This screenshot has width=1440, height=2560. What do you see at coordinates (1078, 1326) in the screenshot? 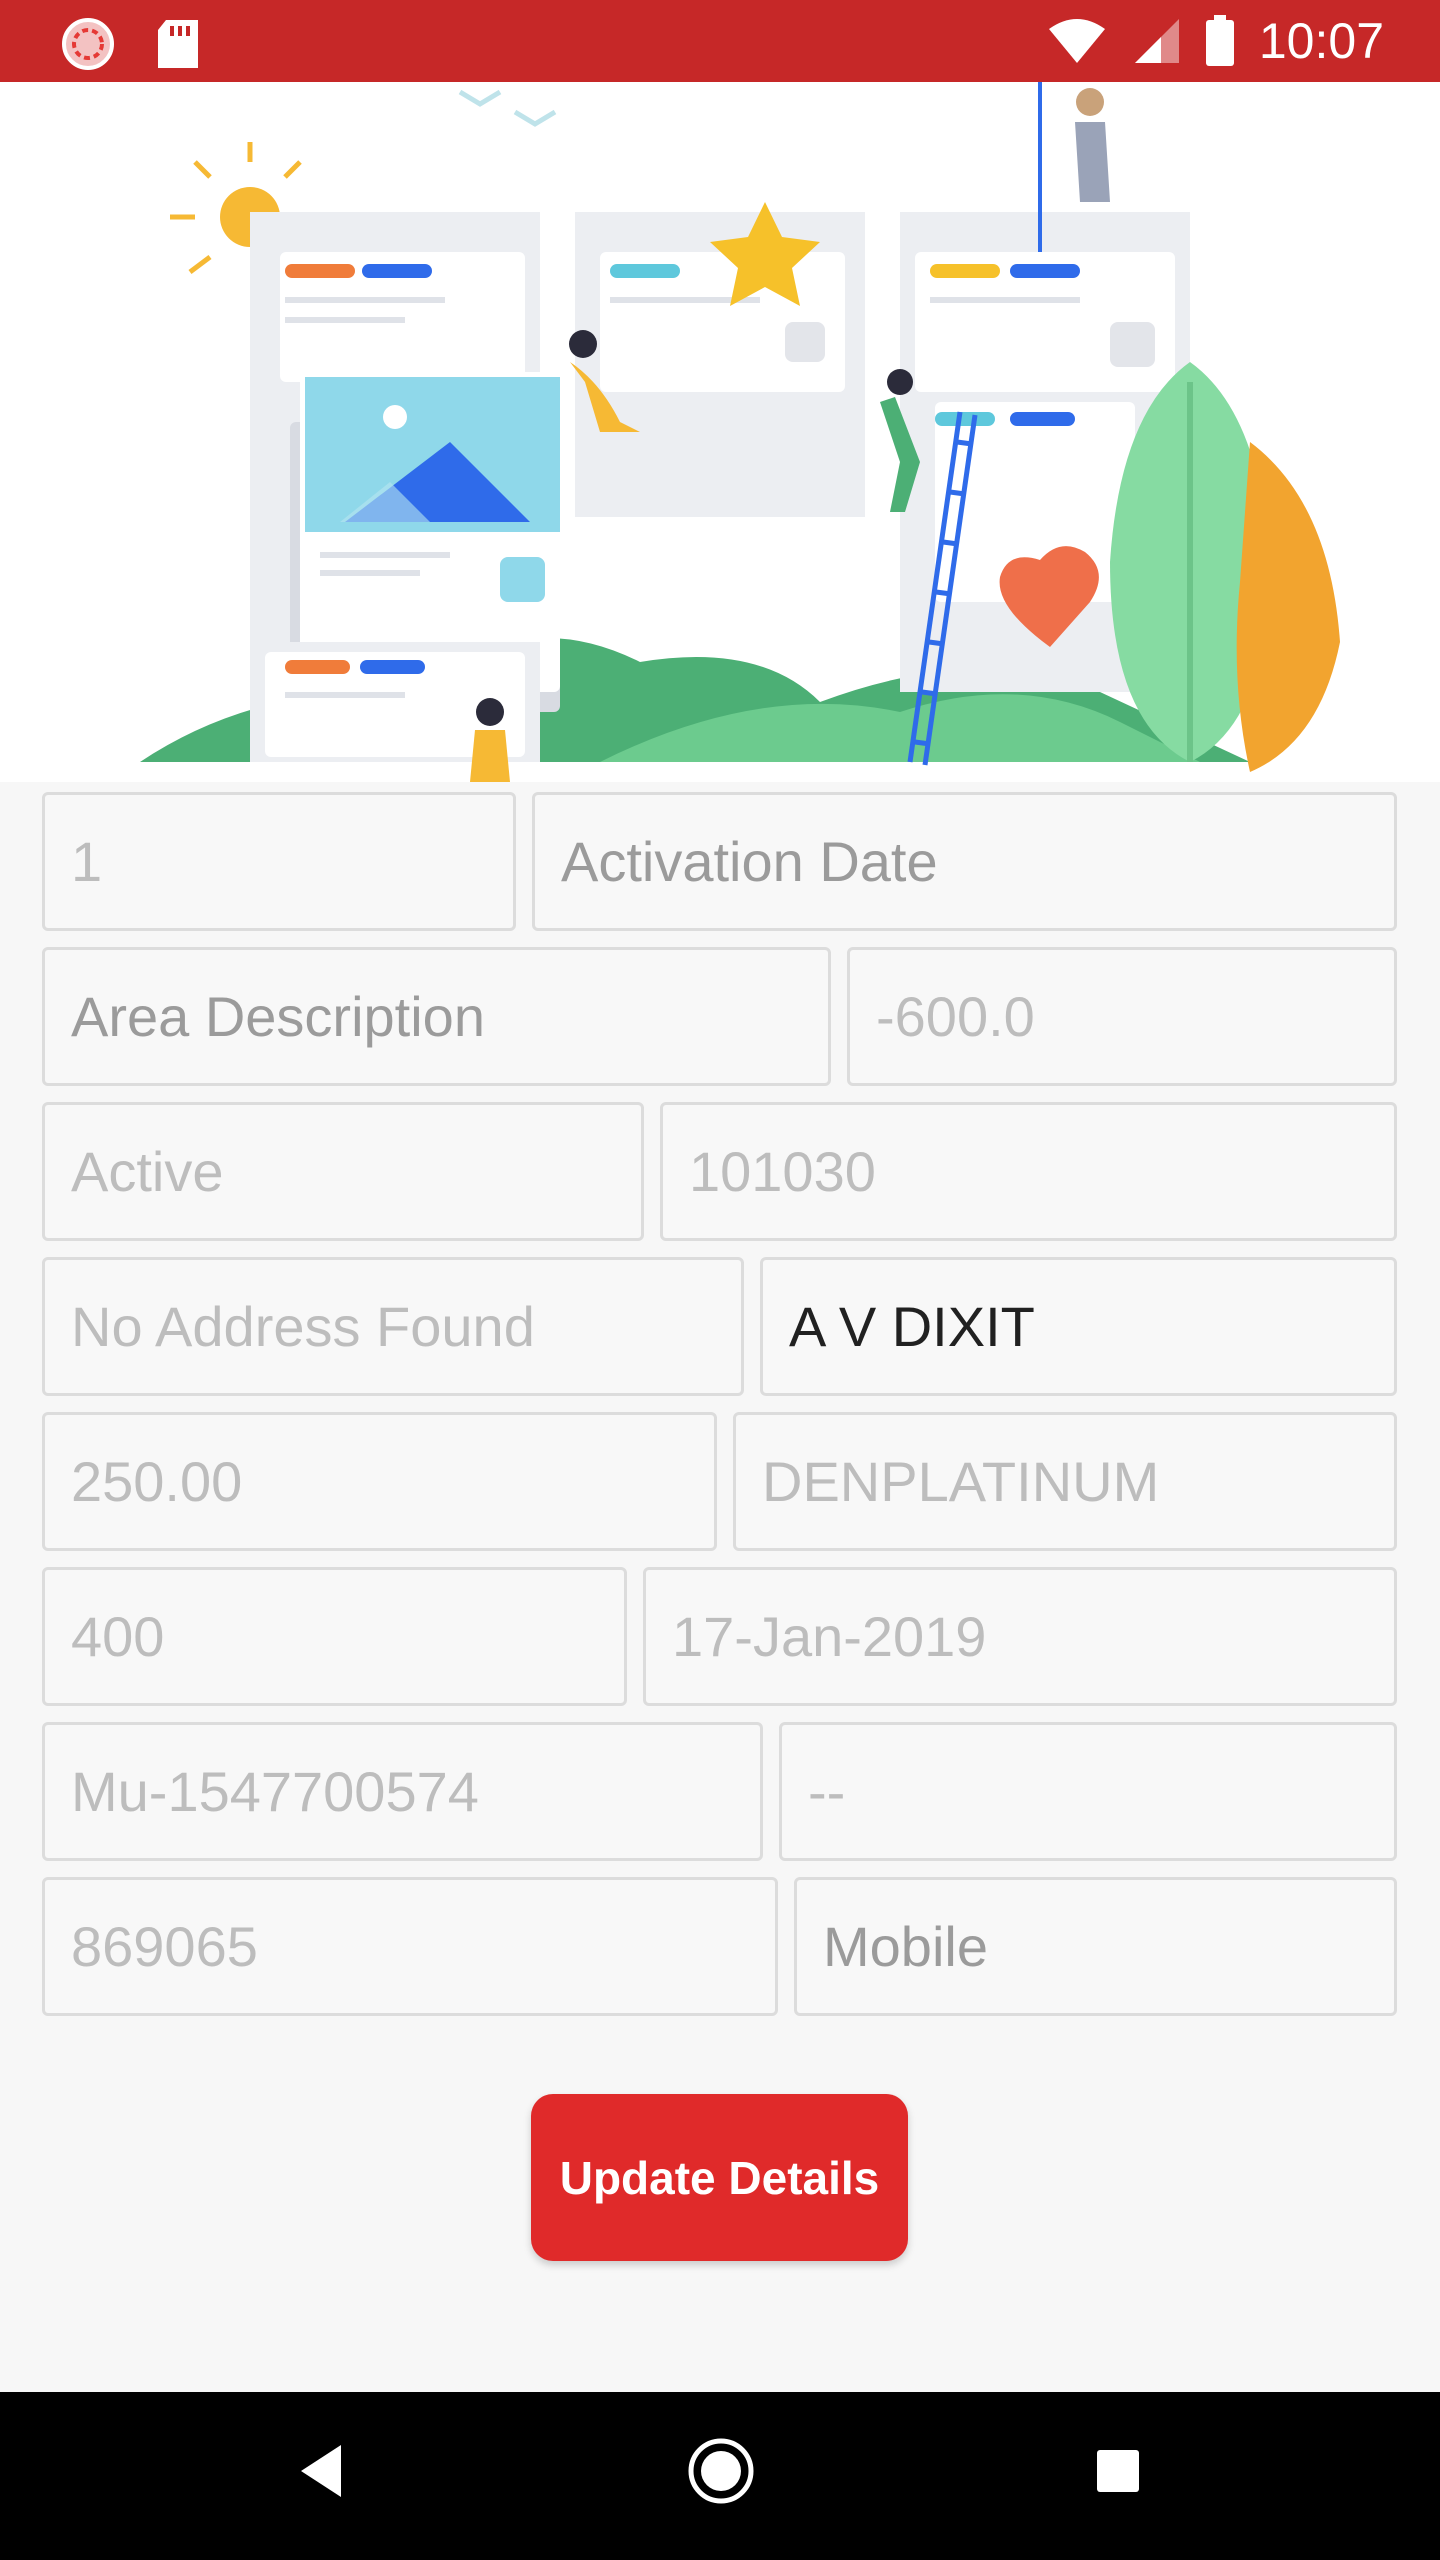
I see `customer-name-field: A V DIXIT` at bounding box center [1078, 1326].